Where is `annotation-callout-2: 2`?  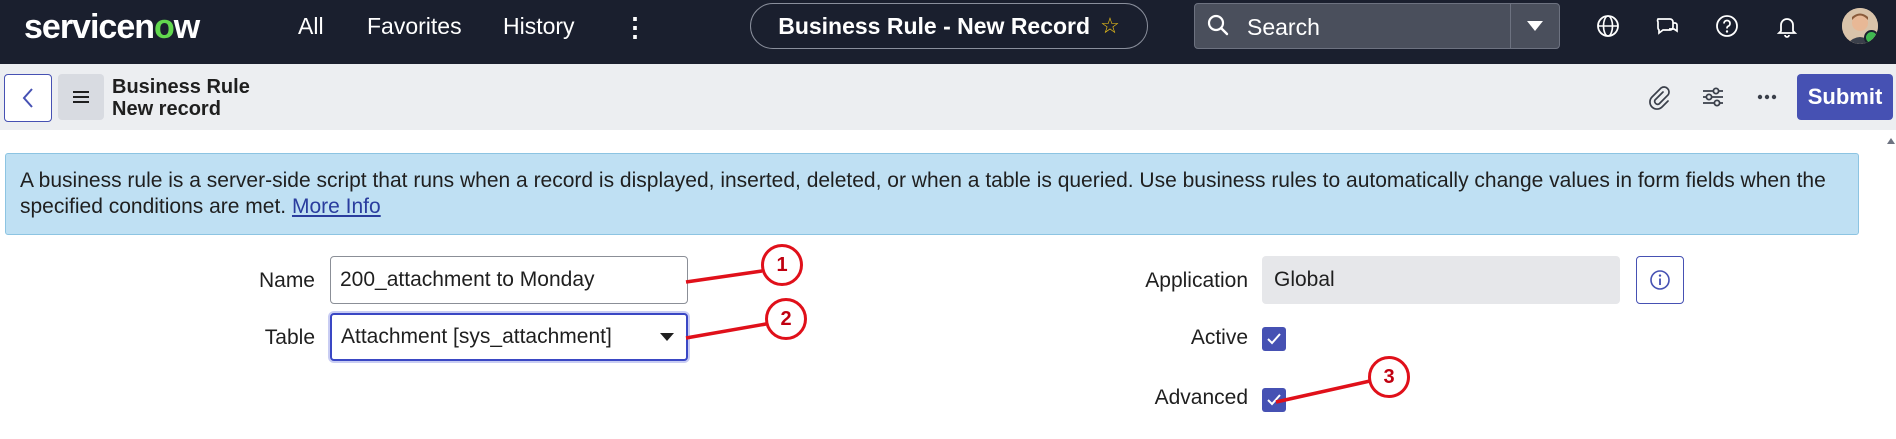 annotation-callout-2: 2 is located at coordinates (786, 319).